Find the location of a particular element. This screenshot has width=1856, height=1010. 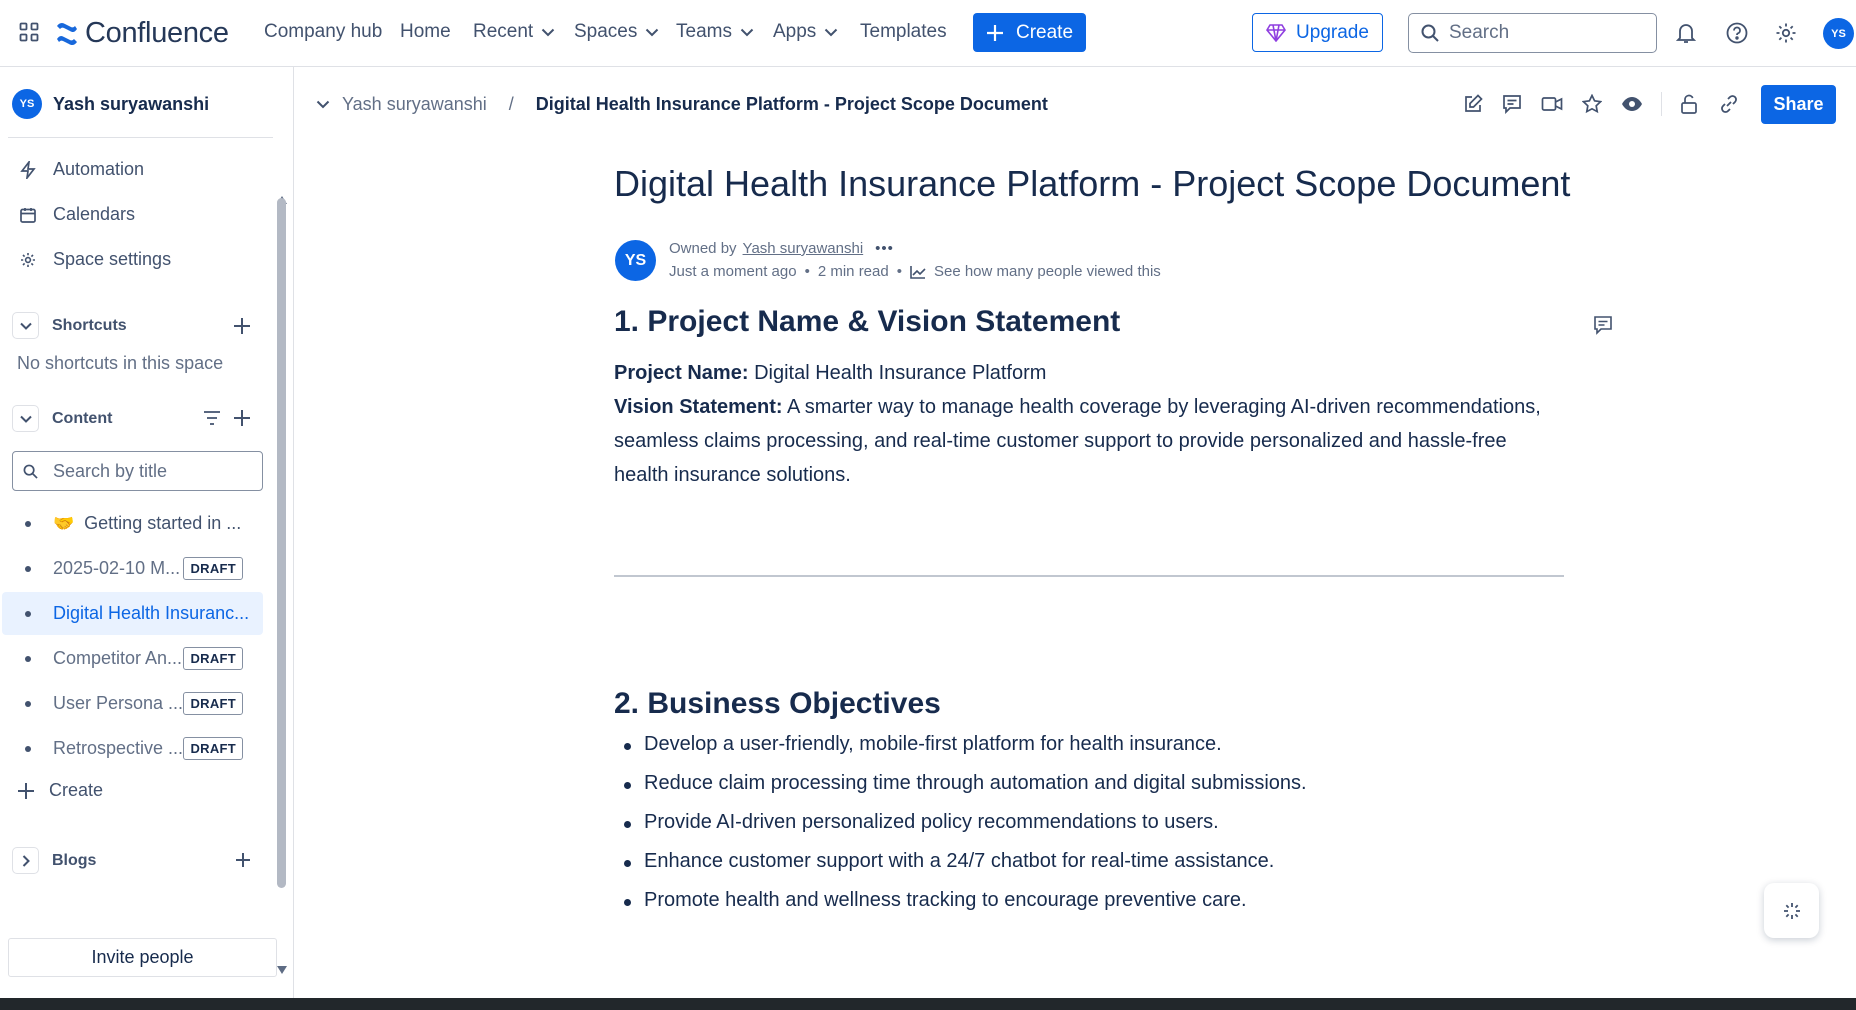

add-content-plus-icon is located at coordinates (242, 418).